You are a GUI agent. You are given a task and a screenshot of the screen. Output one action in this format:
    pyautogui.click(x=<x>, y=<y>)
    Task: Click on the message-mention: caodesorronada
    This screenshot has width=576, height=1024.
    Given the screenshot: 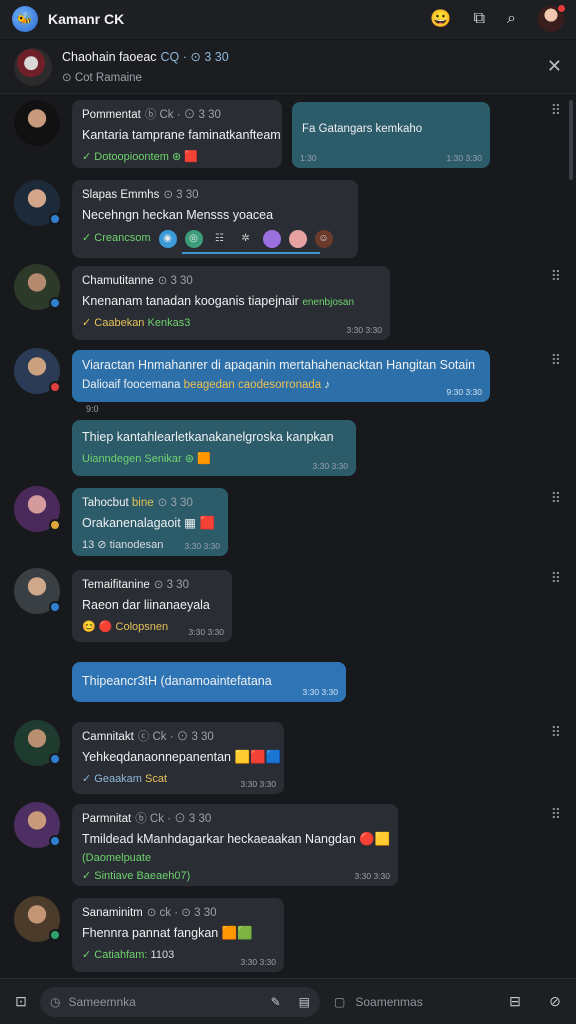 What is the action you would take?
    pyautogui.click(x=279, y=385)
    